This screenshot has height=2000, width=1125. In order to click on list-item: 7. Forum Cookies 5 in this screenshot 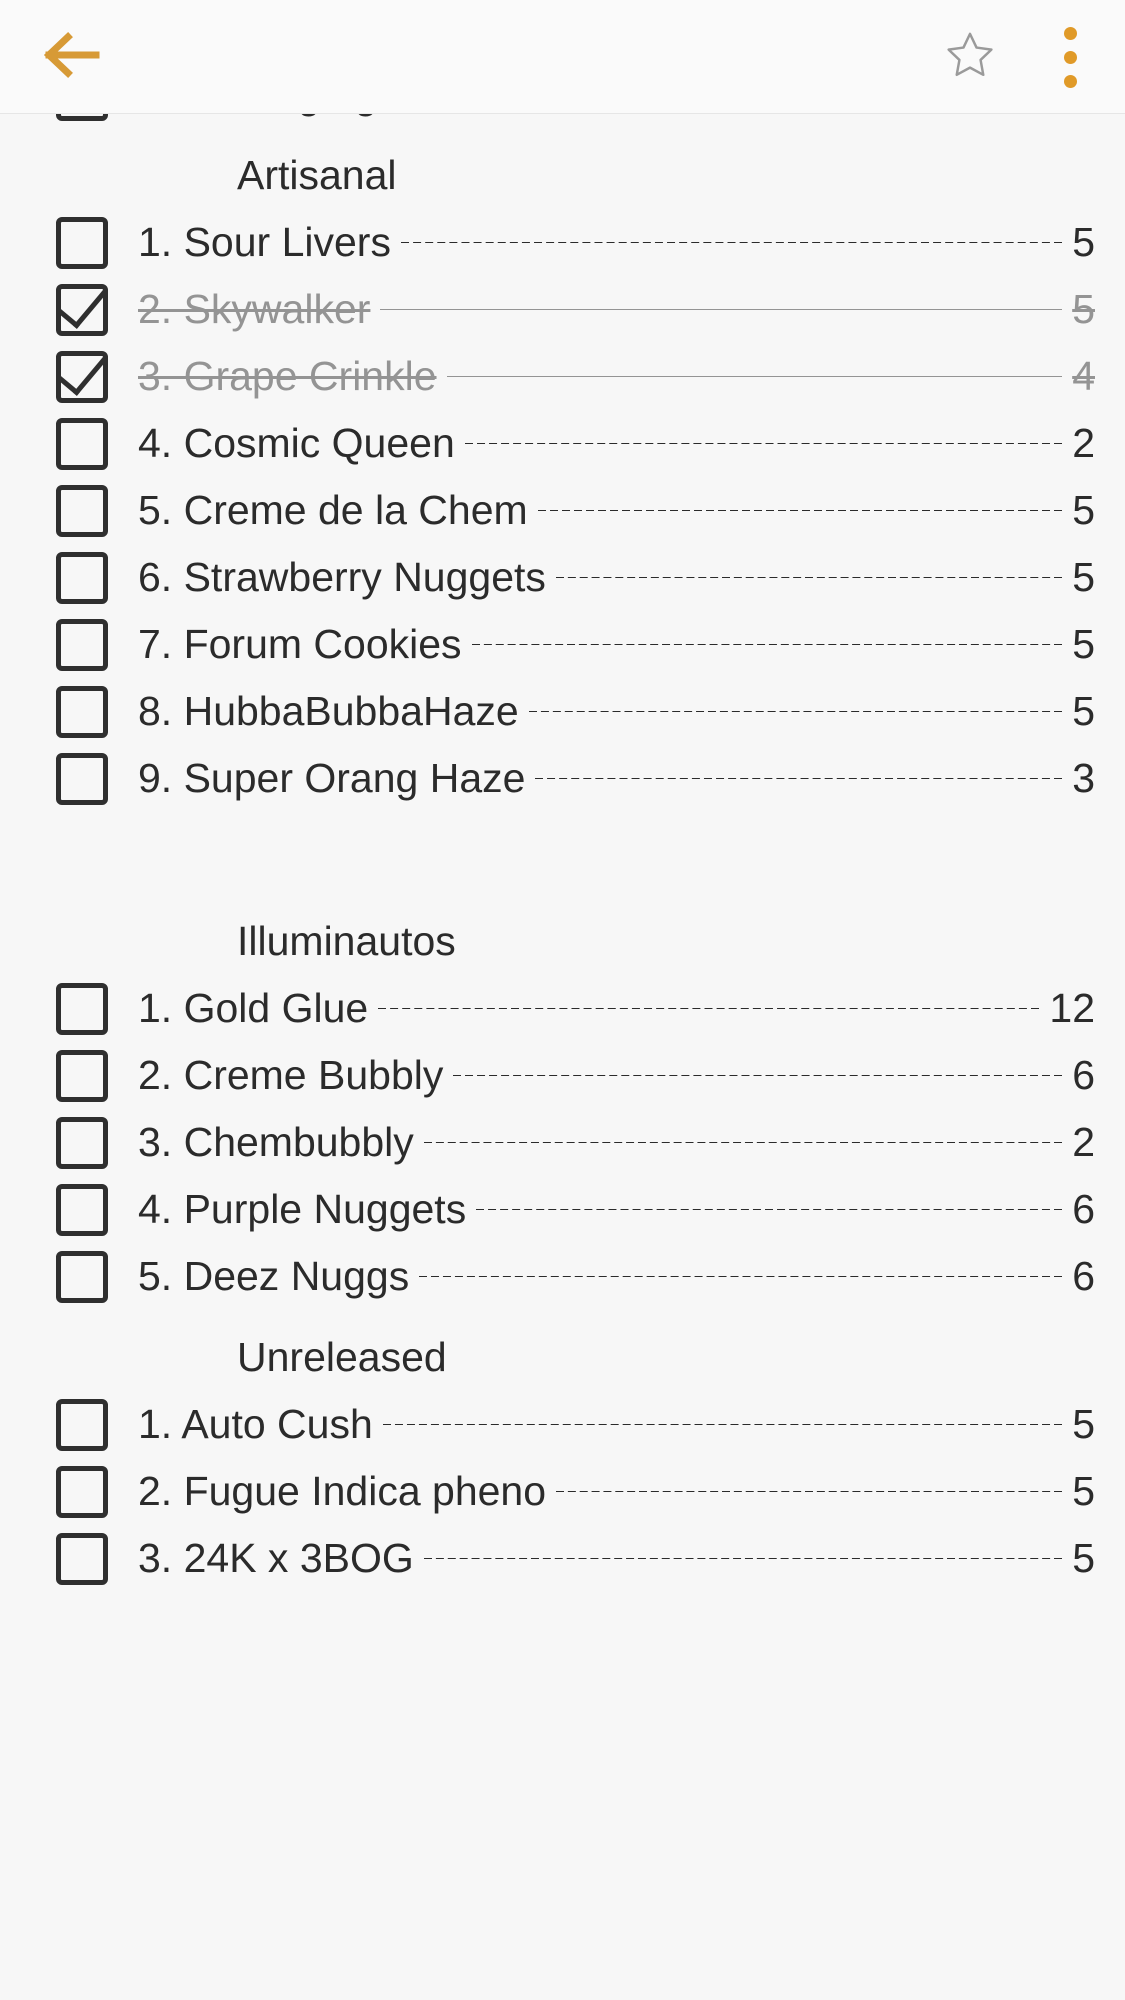, I will do `click(562, 644)`.